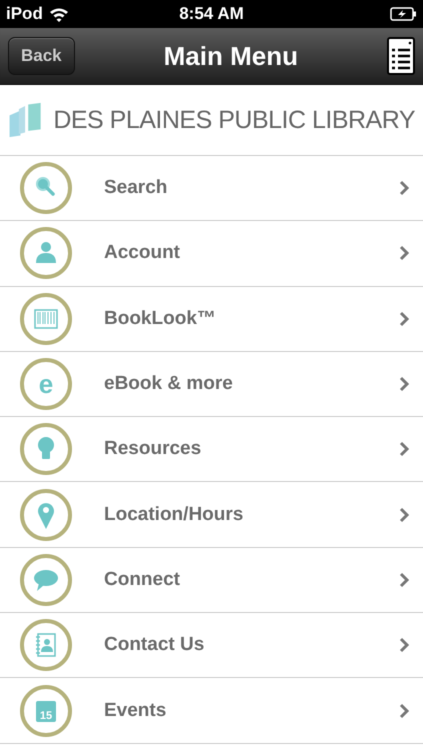 Image resolution: width=423 pixels, height=750 pixels. Describe the element at coordinates (24, 14) in the screenshot. I see `carrier-name: iPod` at that location.